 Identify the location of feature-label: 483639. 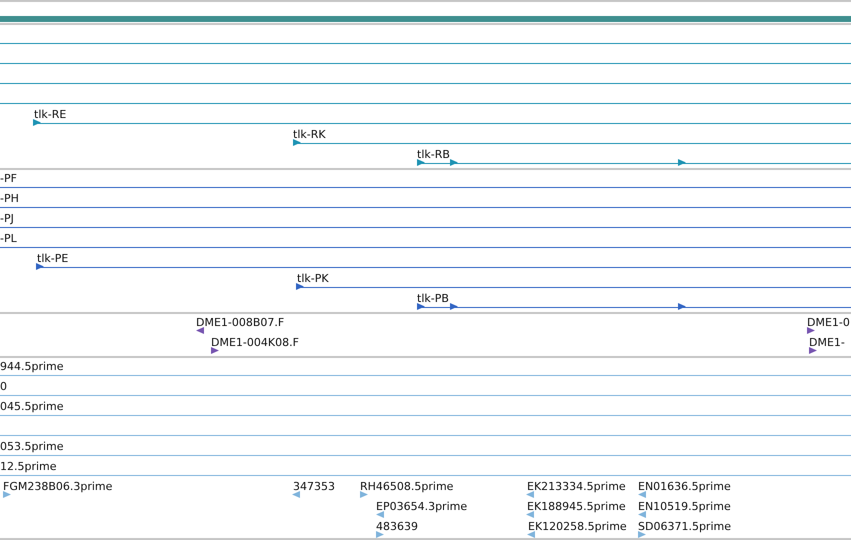
(397, 526).